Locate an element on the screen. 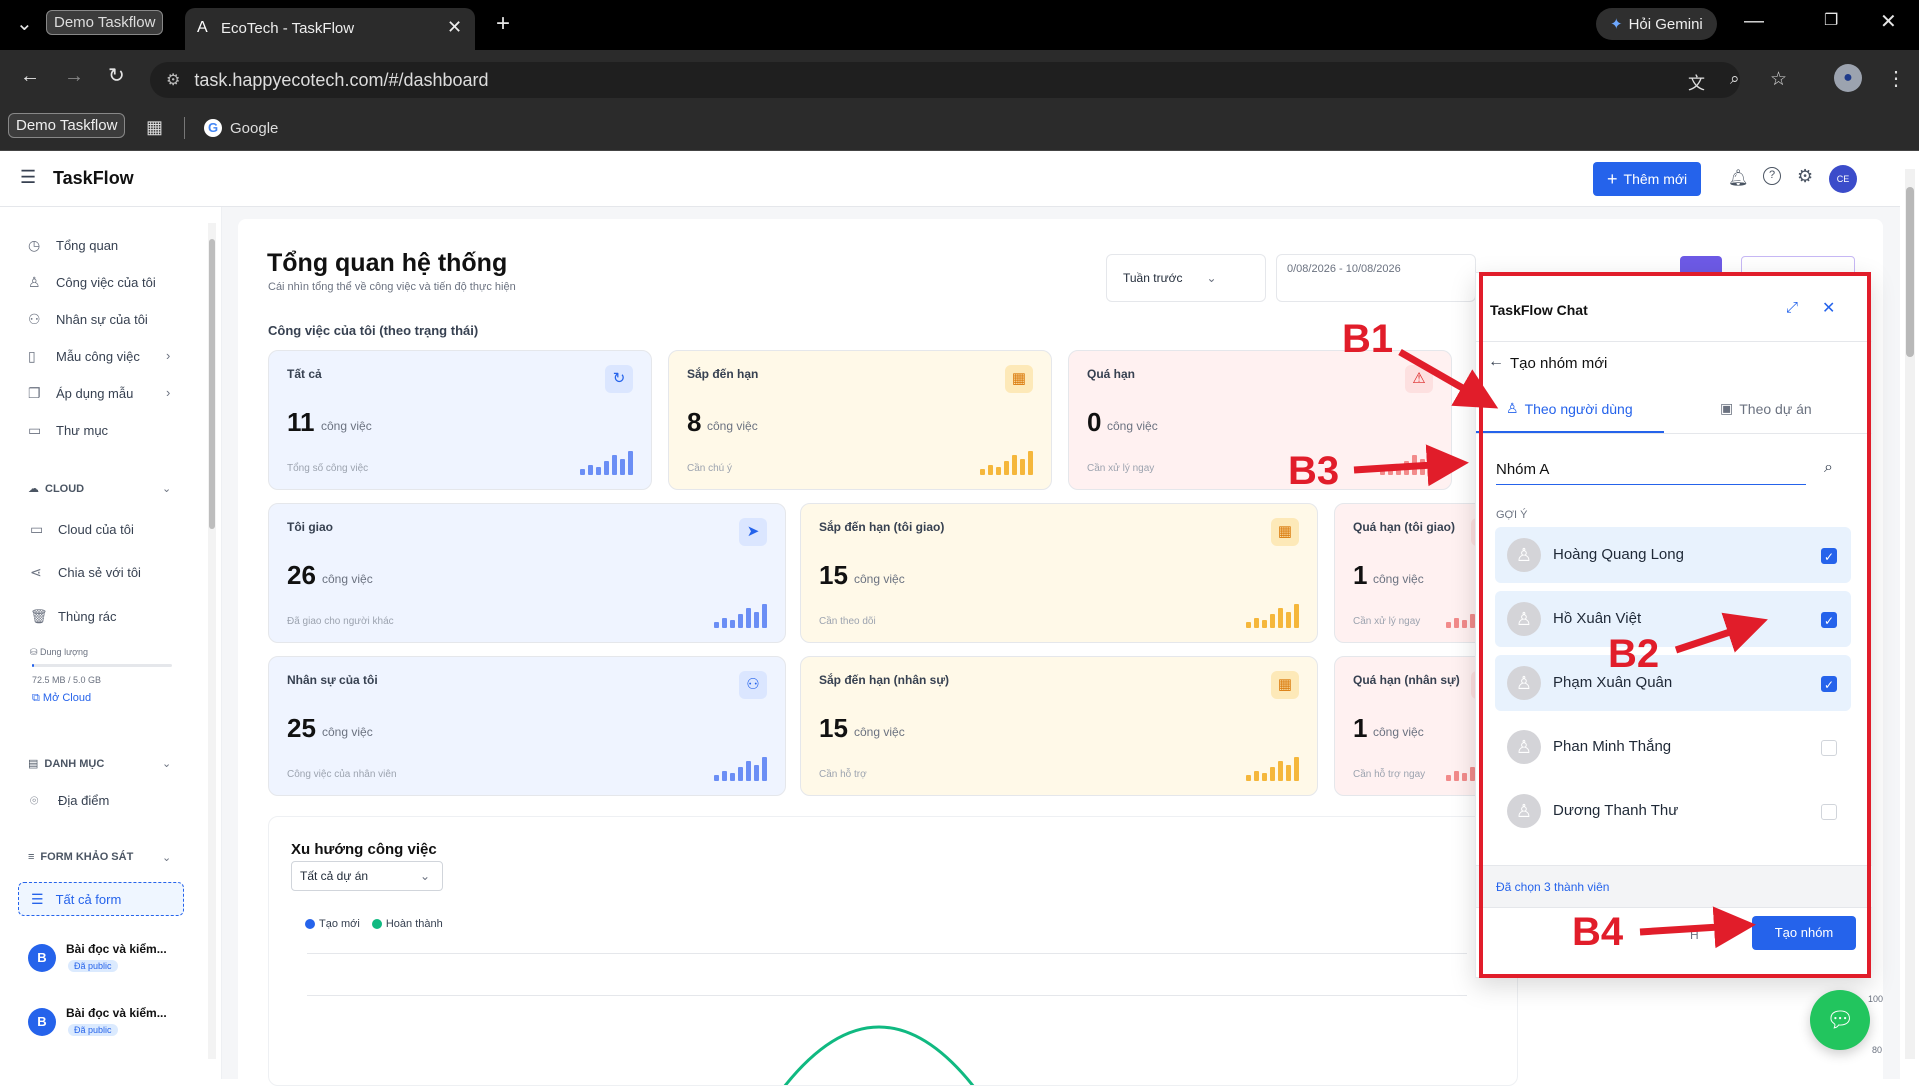 This screenshot has height=1089, width=1919. chat-fab-button: 💬︎ is located at coordinates (1840, 1020).